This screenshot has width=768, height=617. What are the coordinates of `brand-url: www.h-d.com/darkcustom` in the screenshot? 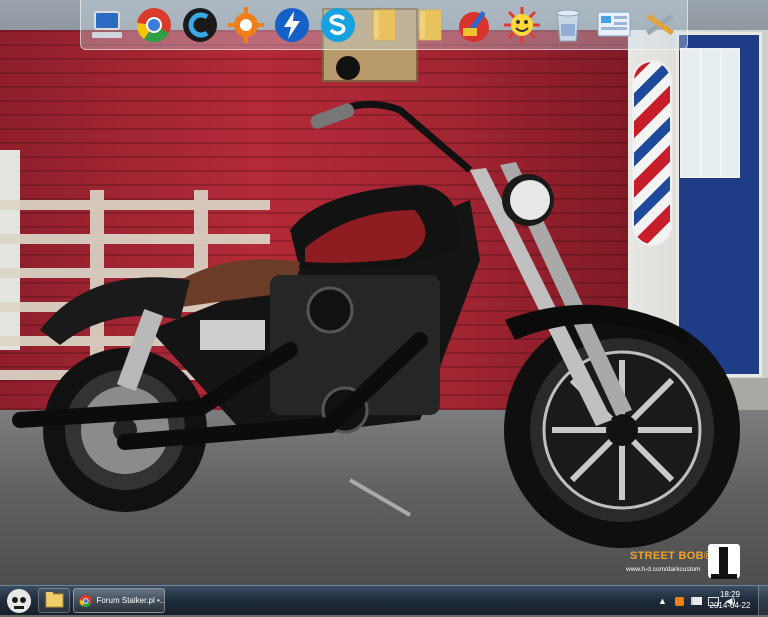 It's located at (663, 569).